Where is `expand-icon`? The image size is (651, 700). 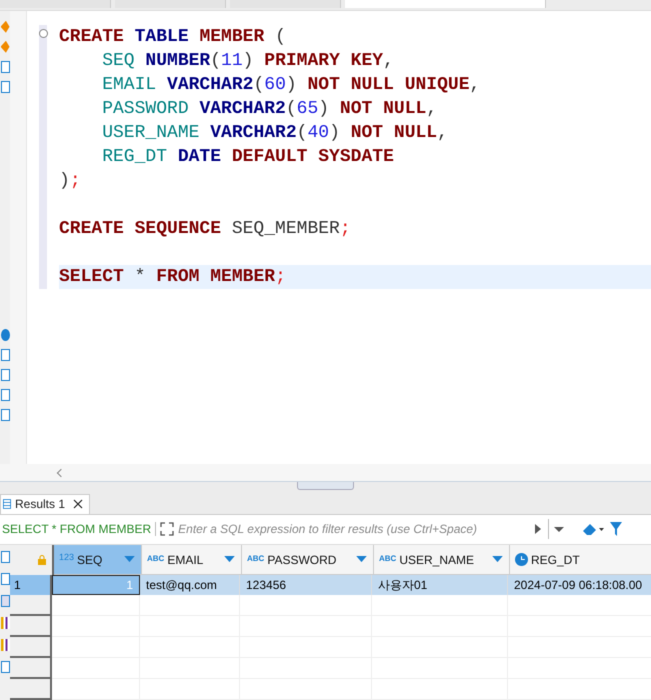 expand-icon is located at coordinates (167, 529).